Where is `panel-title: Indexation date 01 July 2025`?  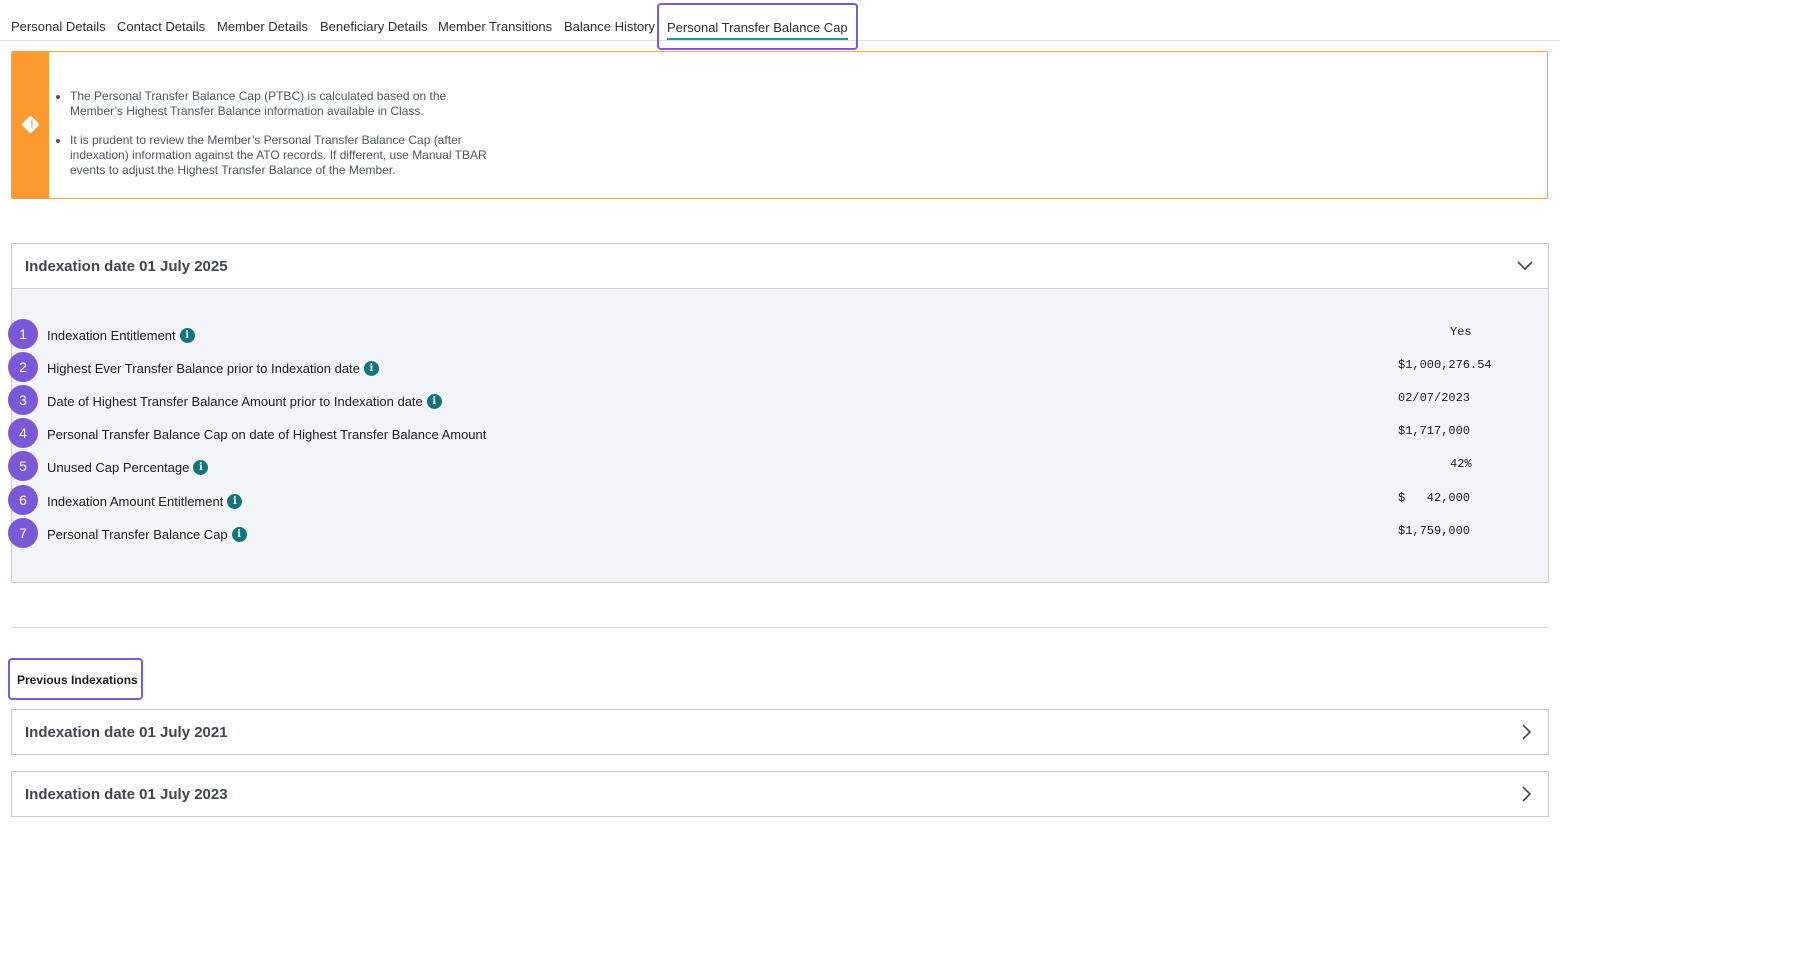
panel-title: Indexation date 01 July 2025 is located at coordinates (126, 266).